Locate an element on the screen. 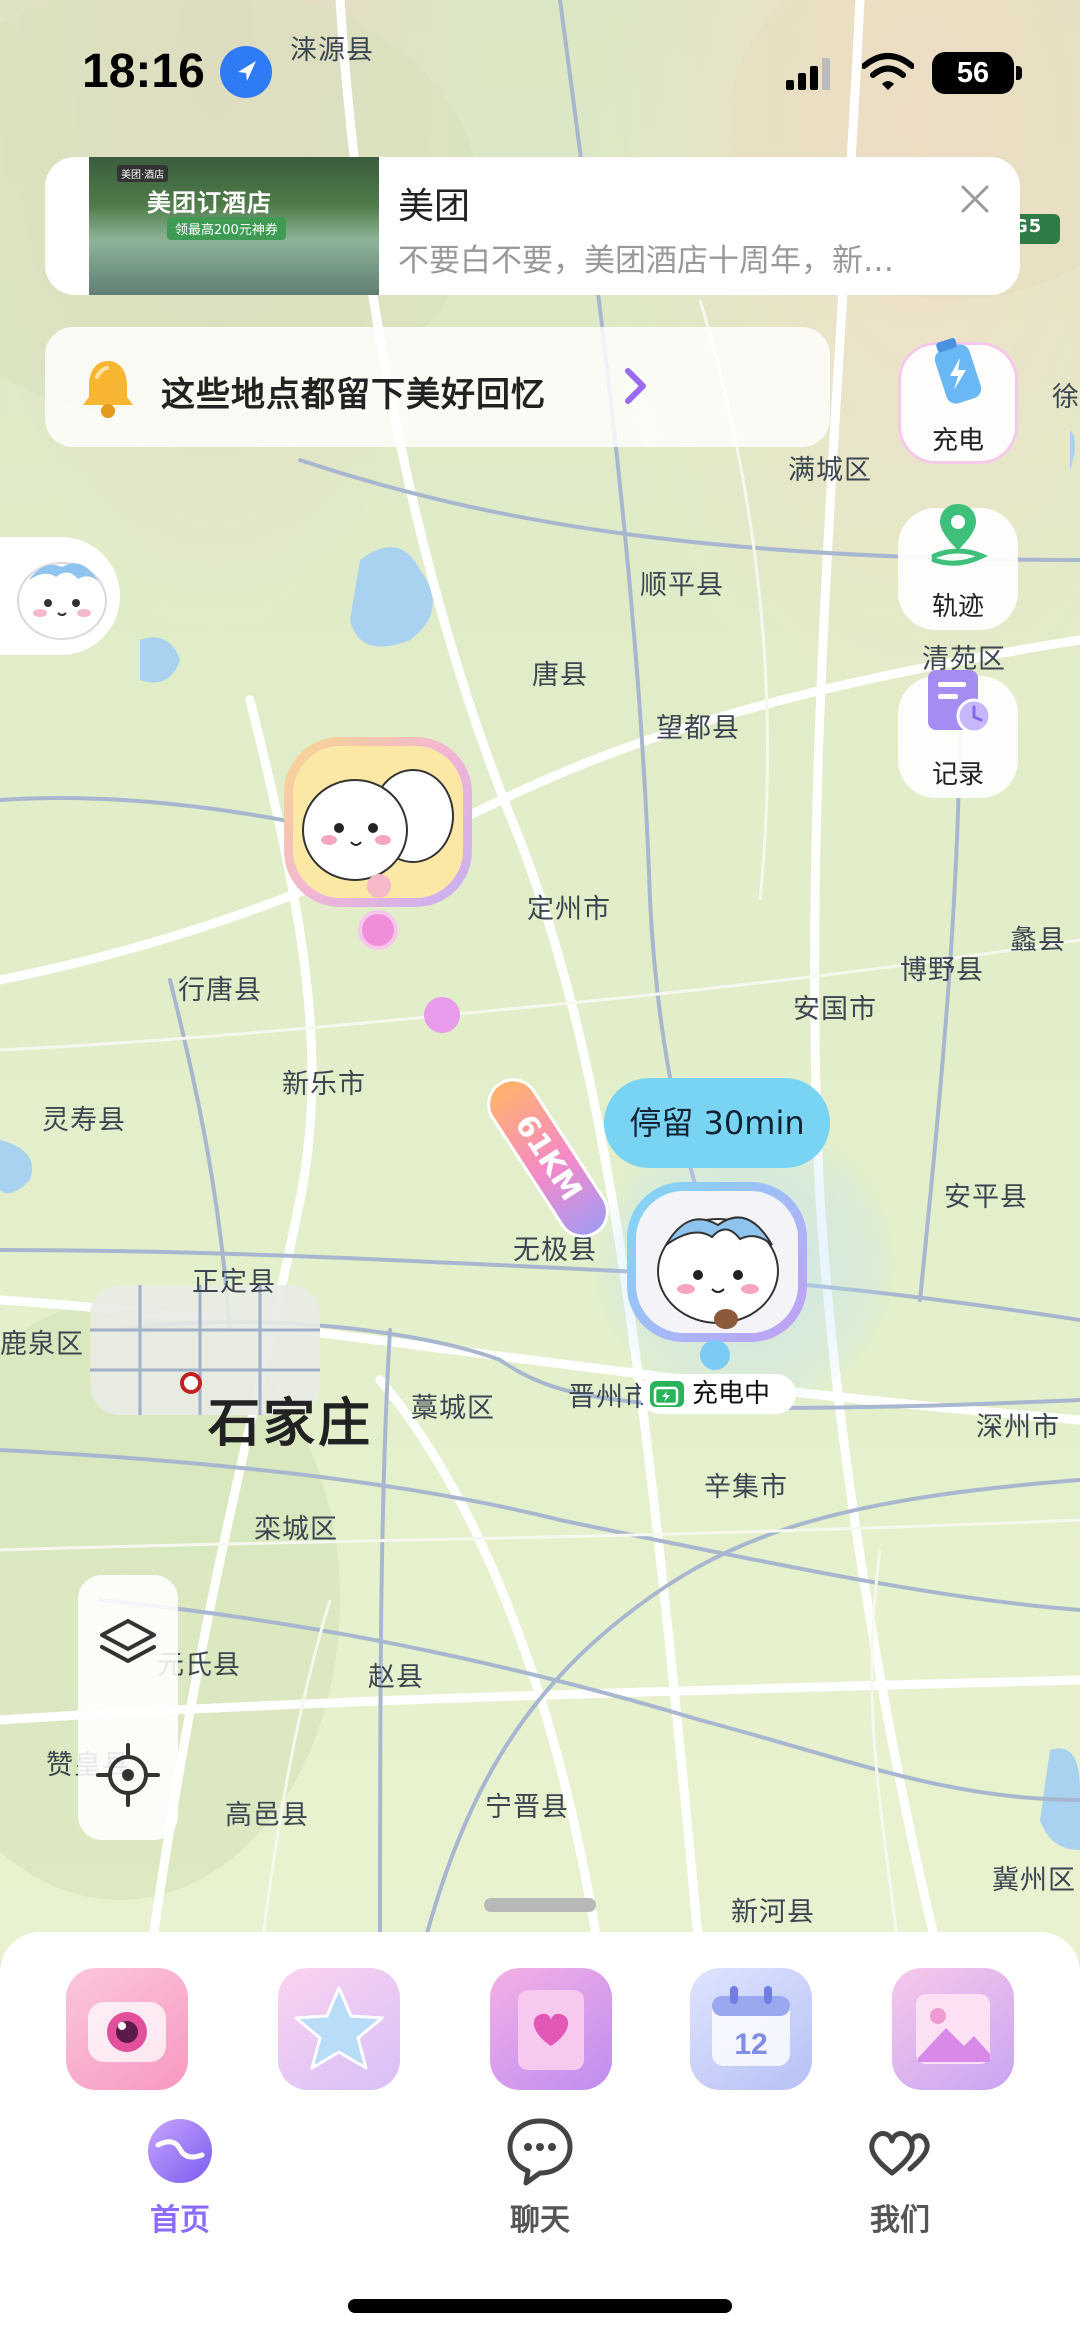 This screenshot has width=1080, height=2337. record-clock-icon is located at coordinates (960, 702).